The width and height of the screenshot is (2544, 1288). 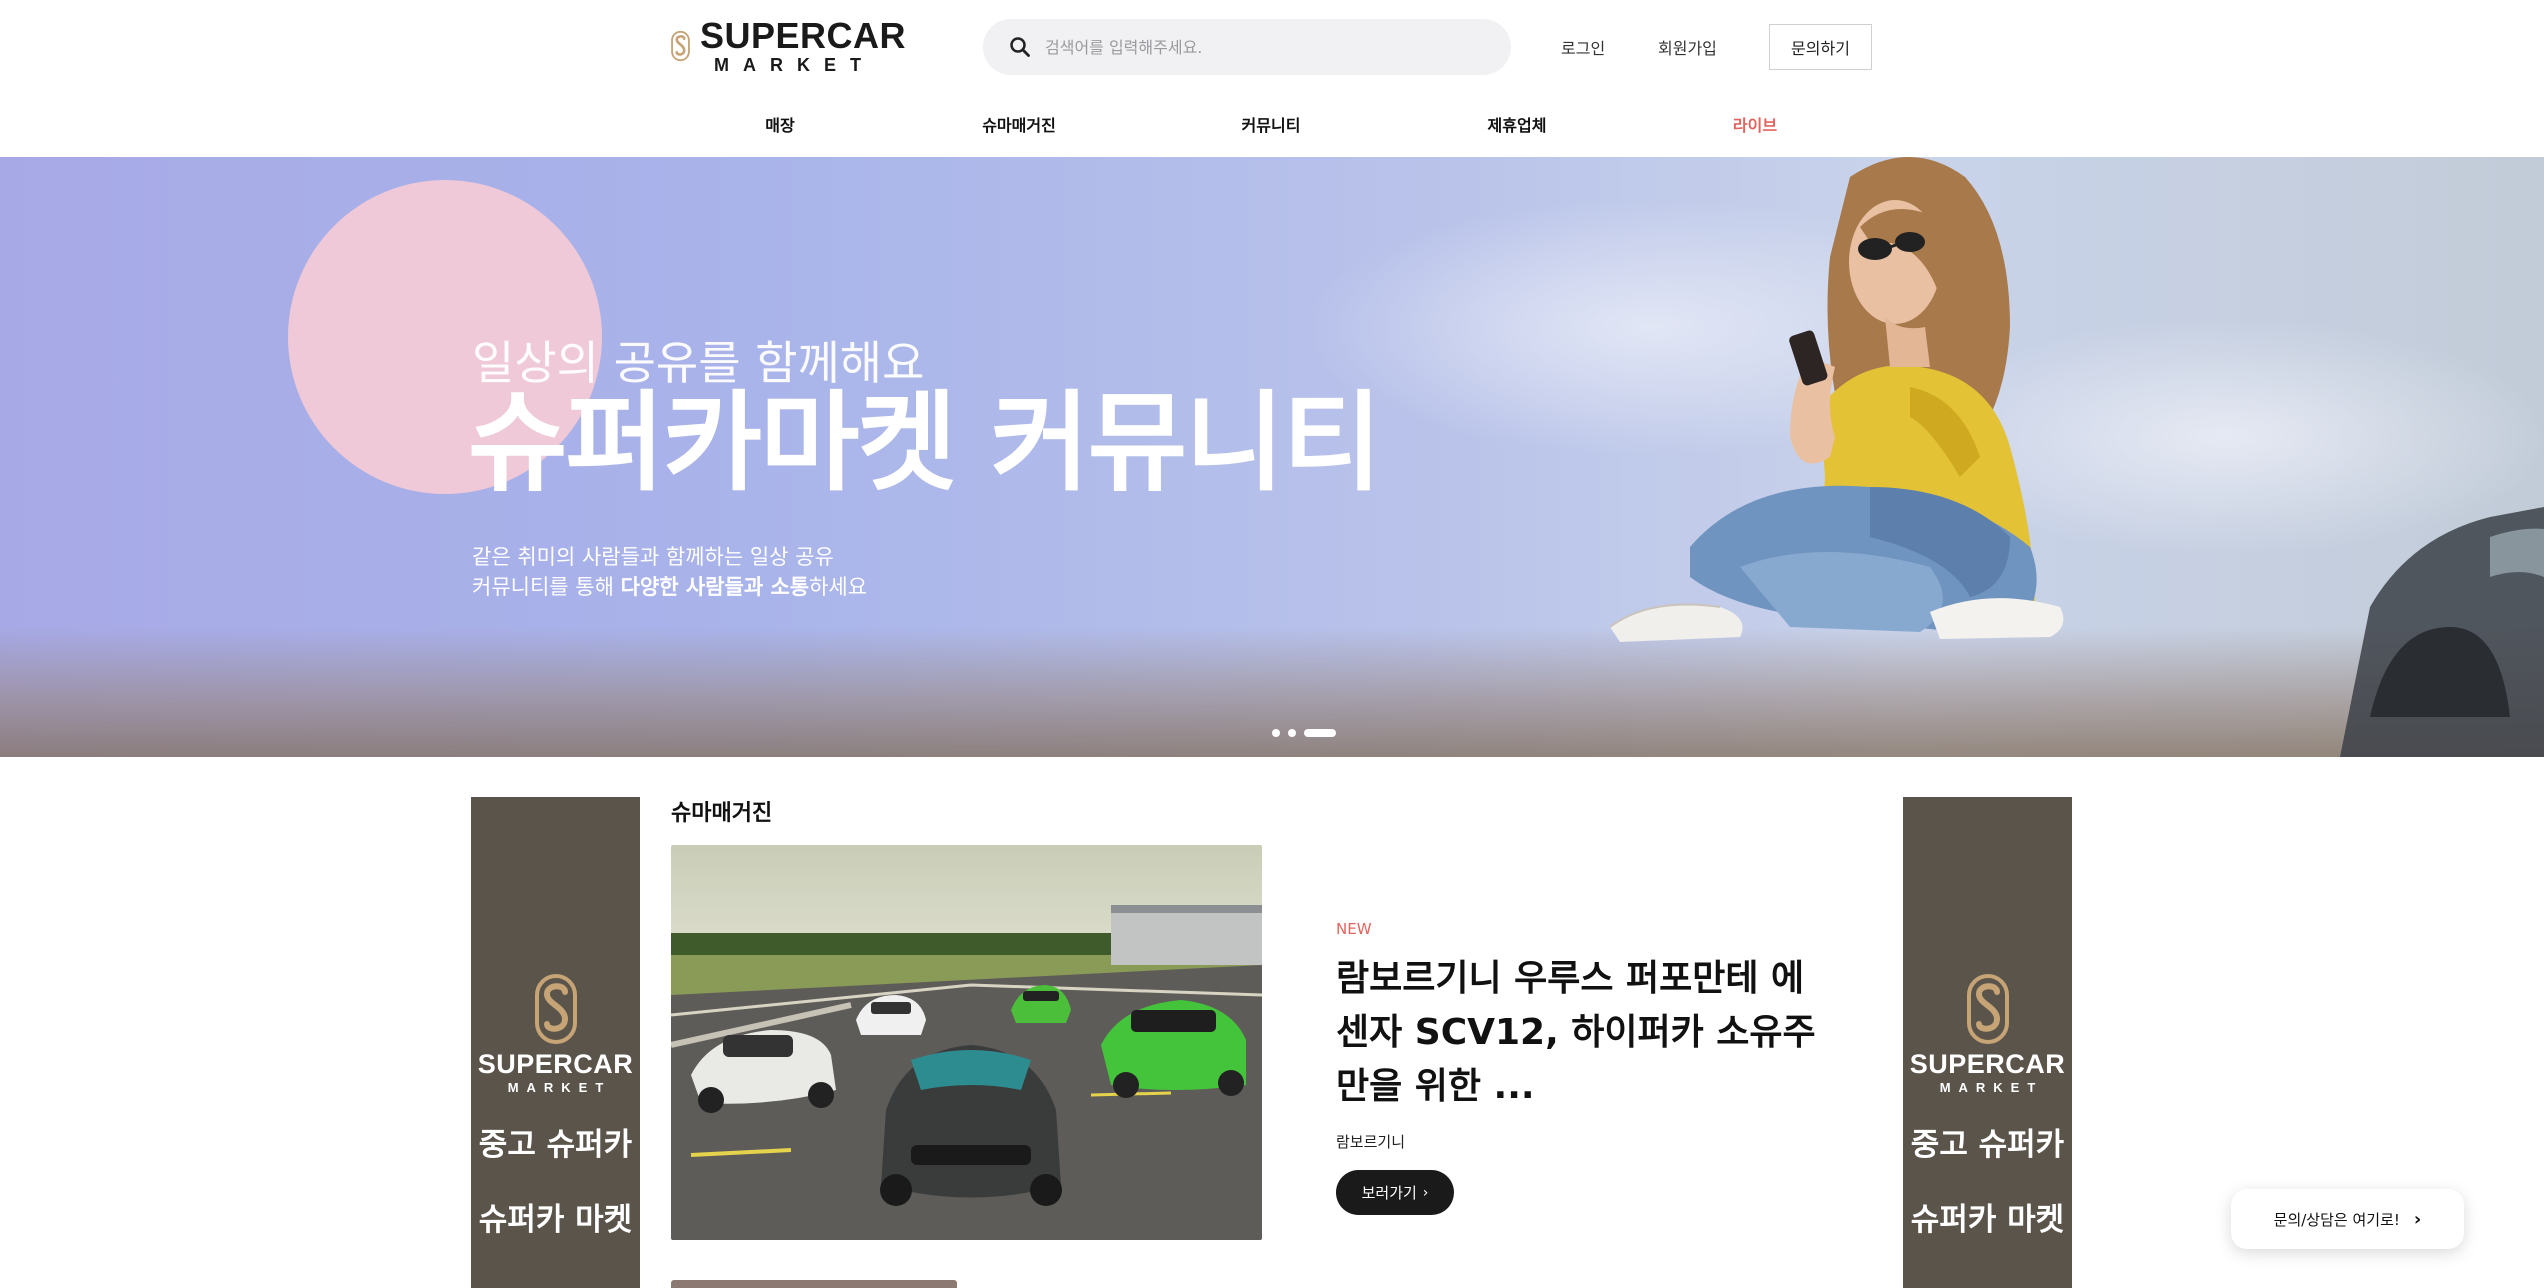 I want to click on new-badge: NEW, so click(x=1354, y=929).